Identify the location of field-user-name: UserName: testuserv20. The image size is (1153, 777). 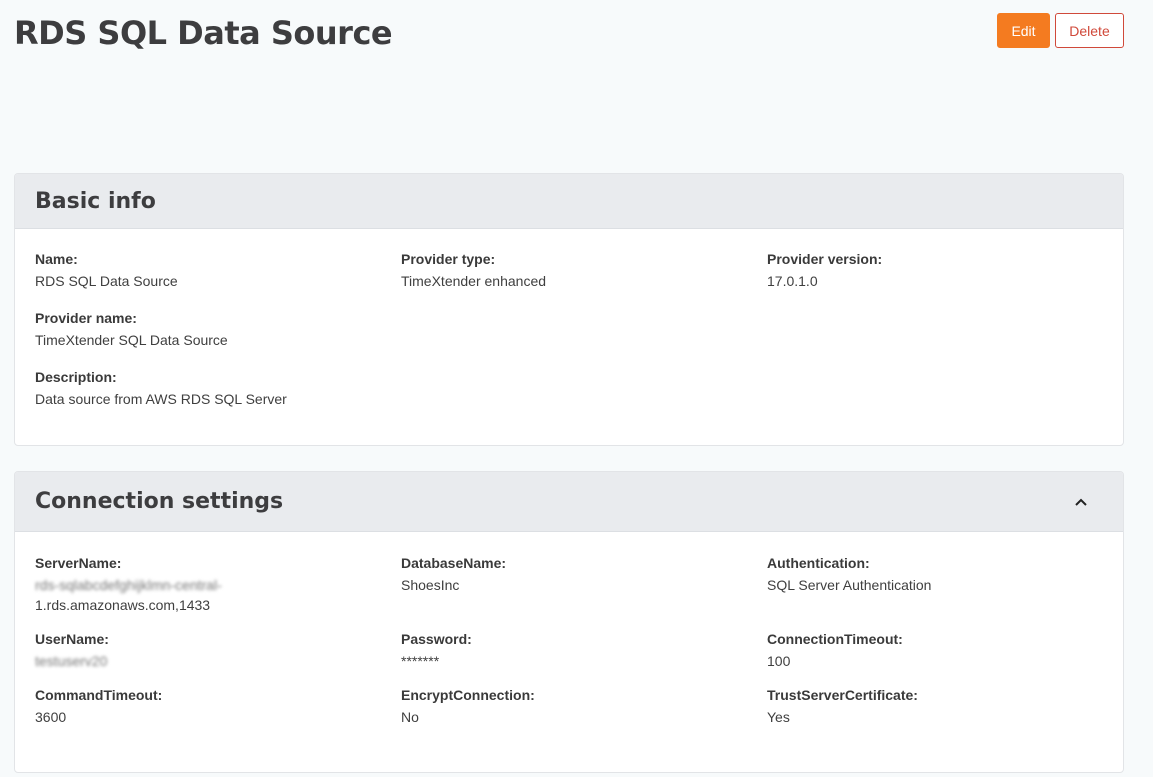
(218, 651).